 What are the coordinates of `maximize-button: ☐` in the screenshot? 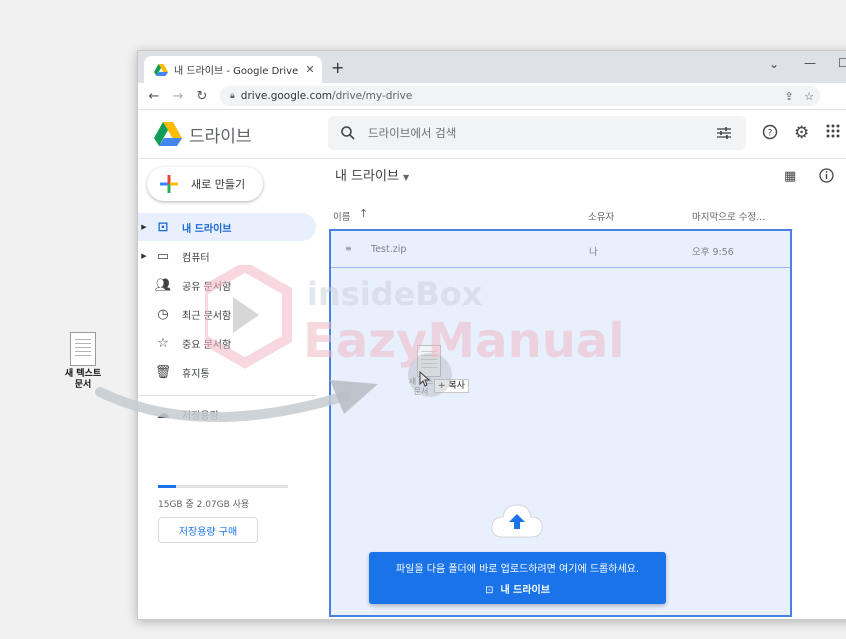 It's located at (842, 63).